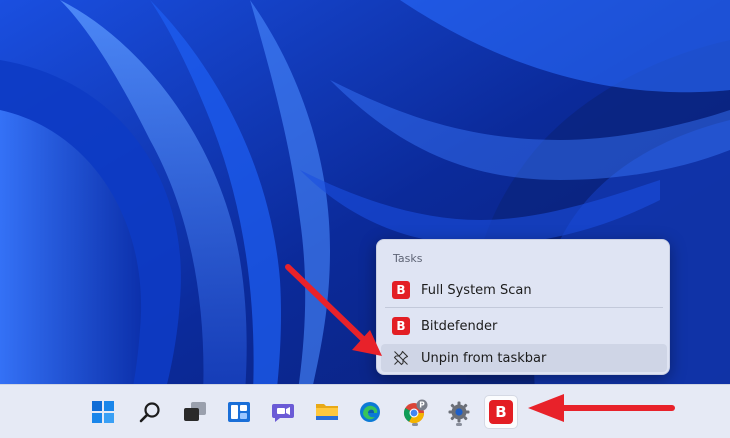  I want to click on edge-button, so click(370, 412).